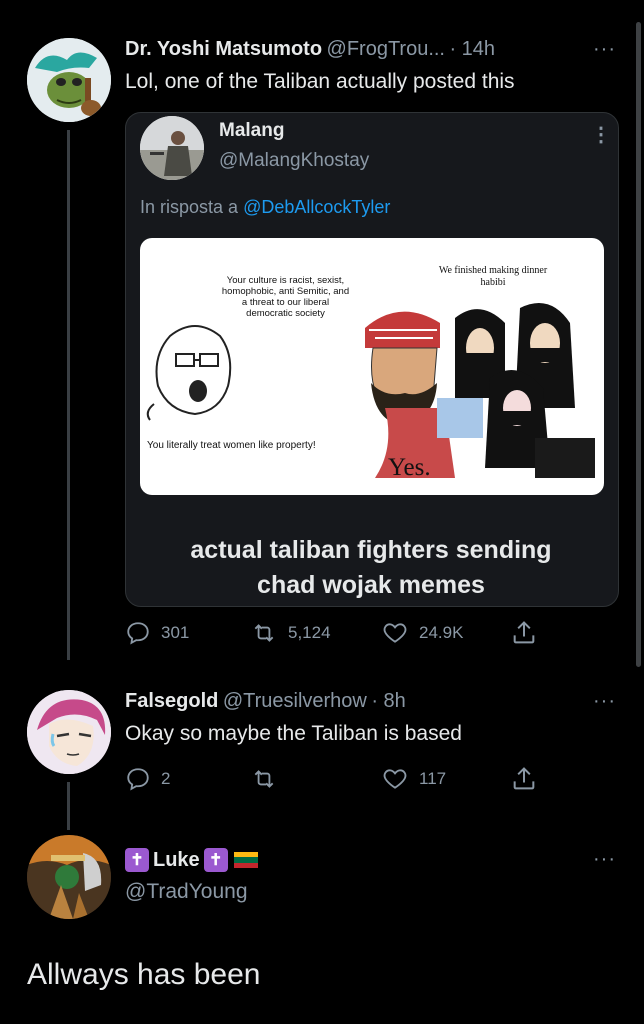 The height and width of the screenshot is (1024, 644). I want to click on avatar-malang, so click(172, 148).